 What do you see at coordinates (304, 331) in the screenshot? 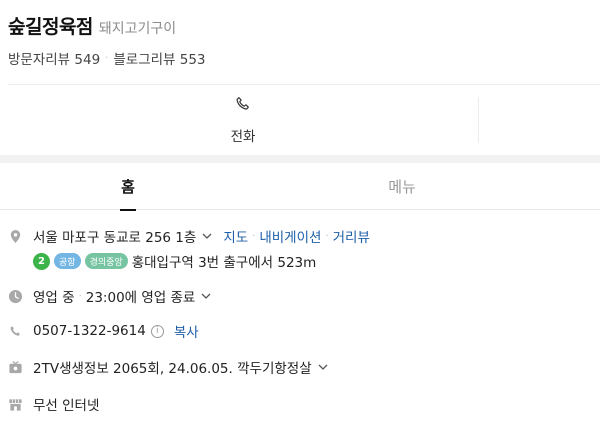
I see `phone-row: 0507-1322-9614 i 복사` at bounding box center [304, 331].